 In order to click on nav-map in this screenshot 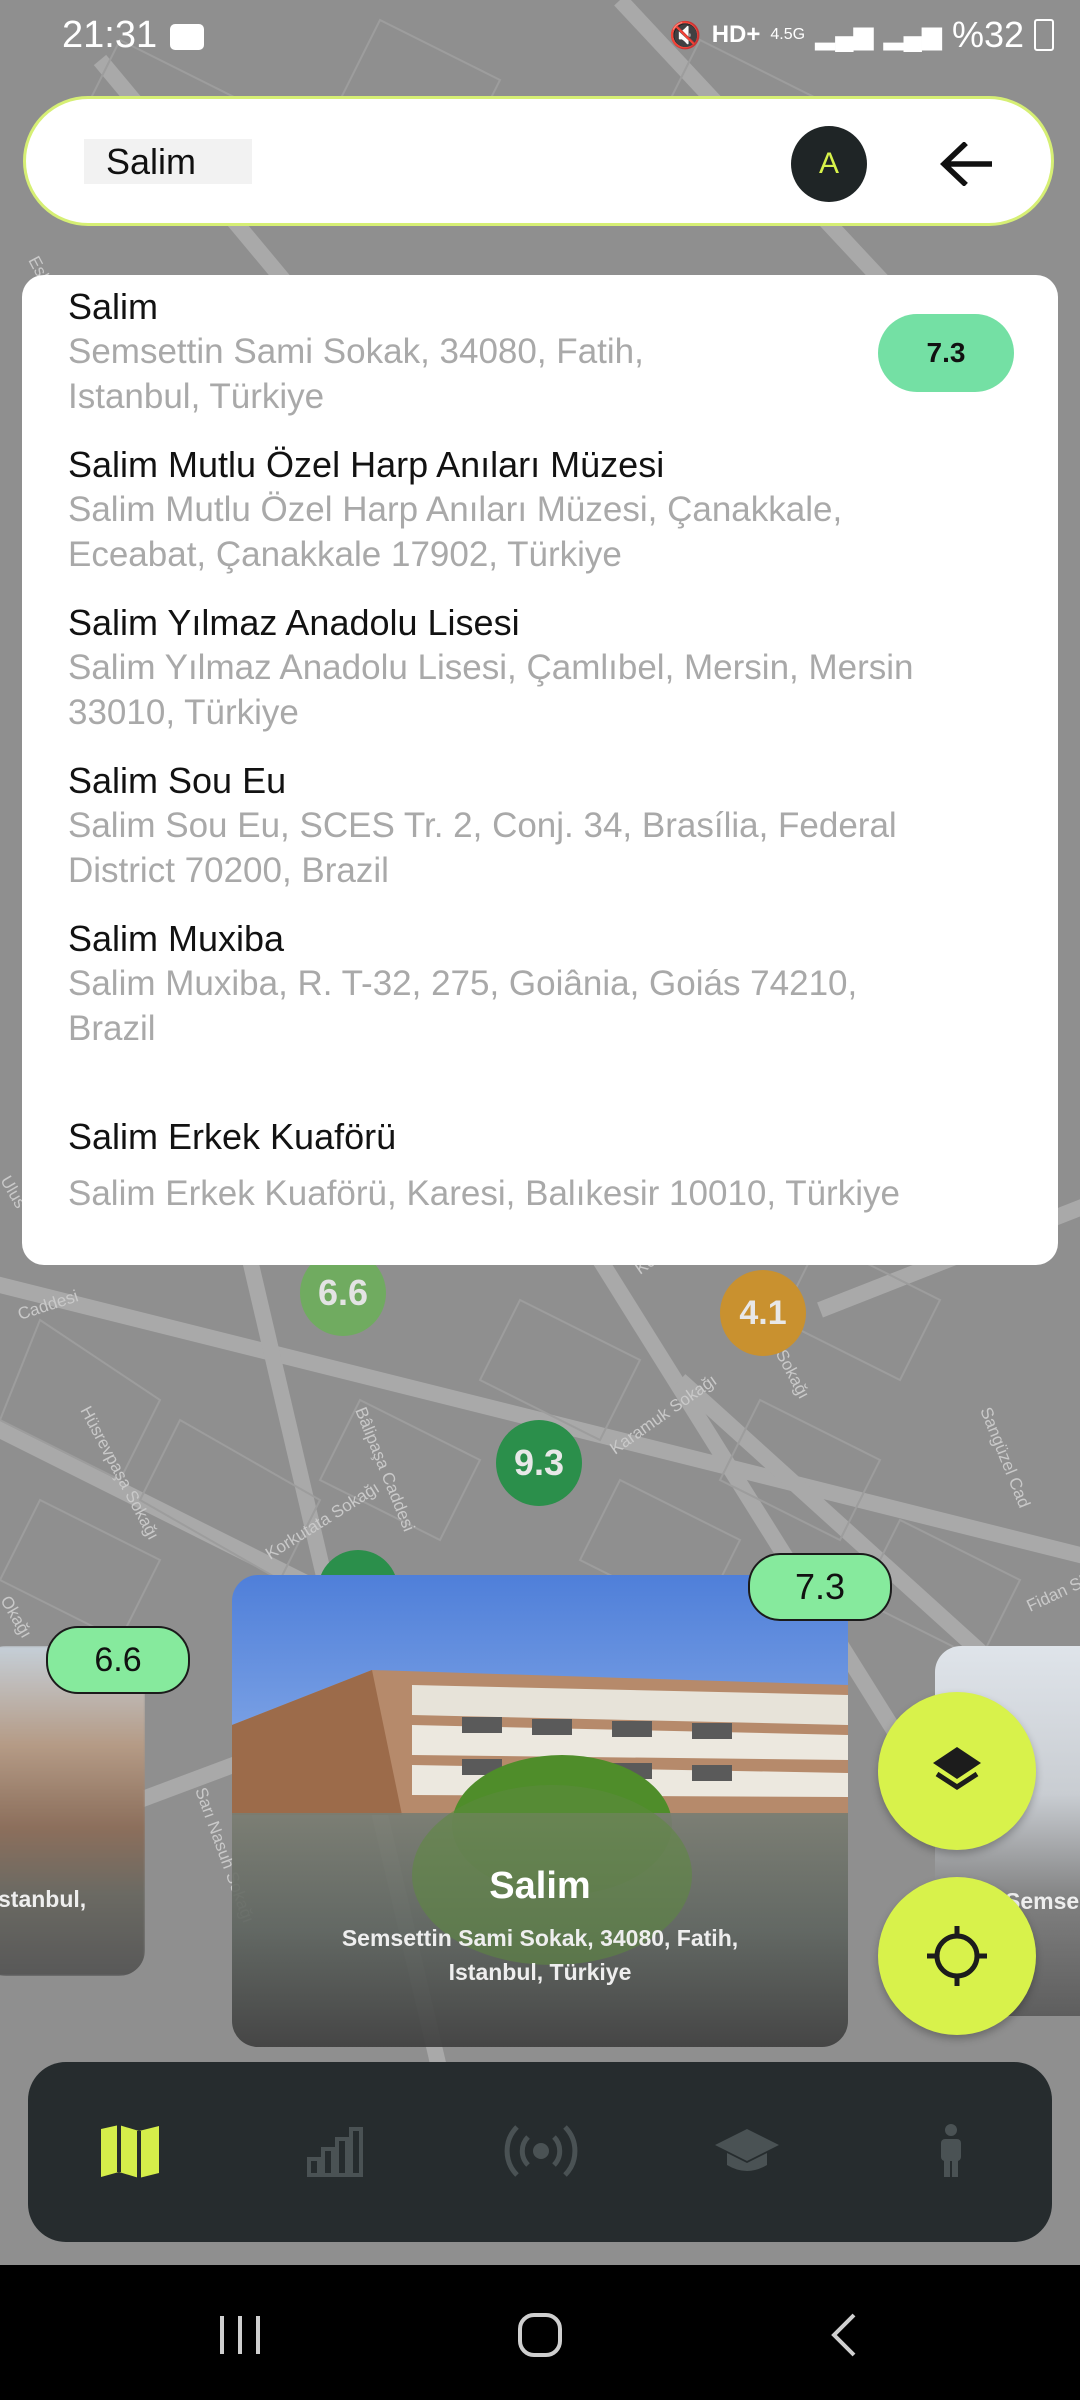, I will do `click(130, 2151)`.